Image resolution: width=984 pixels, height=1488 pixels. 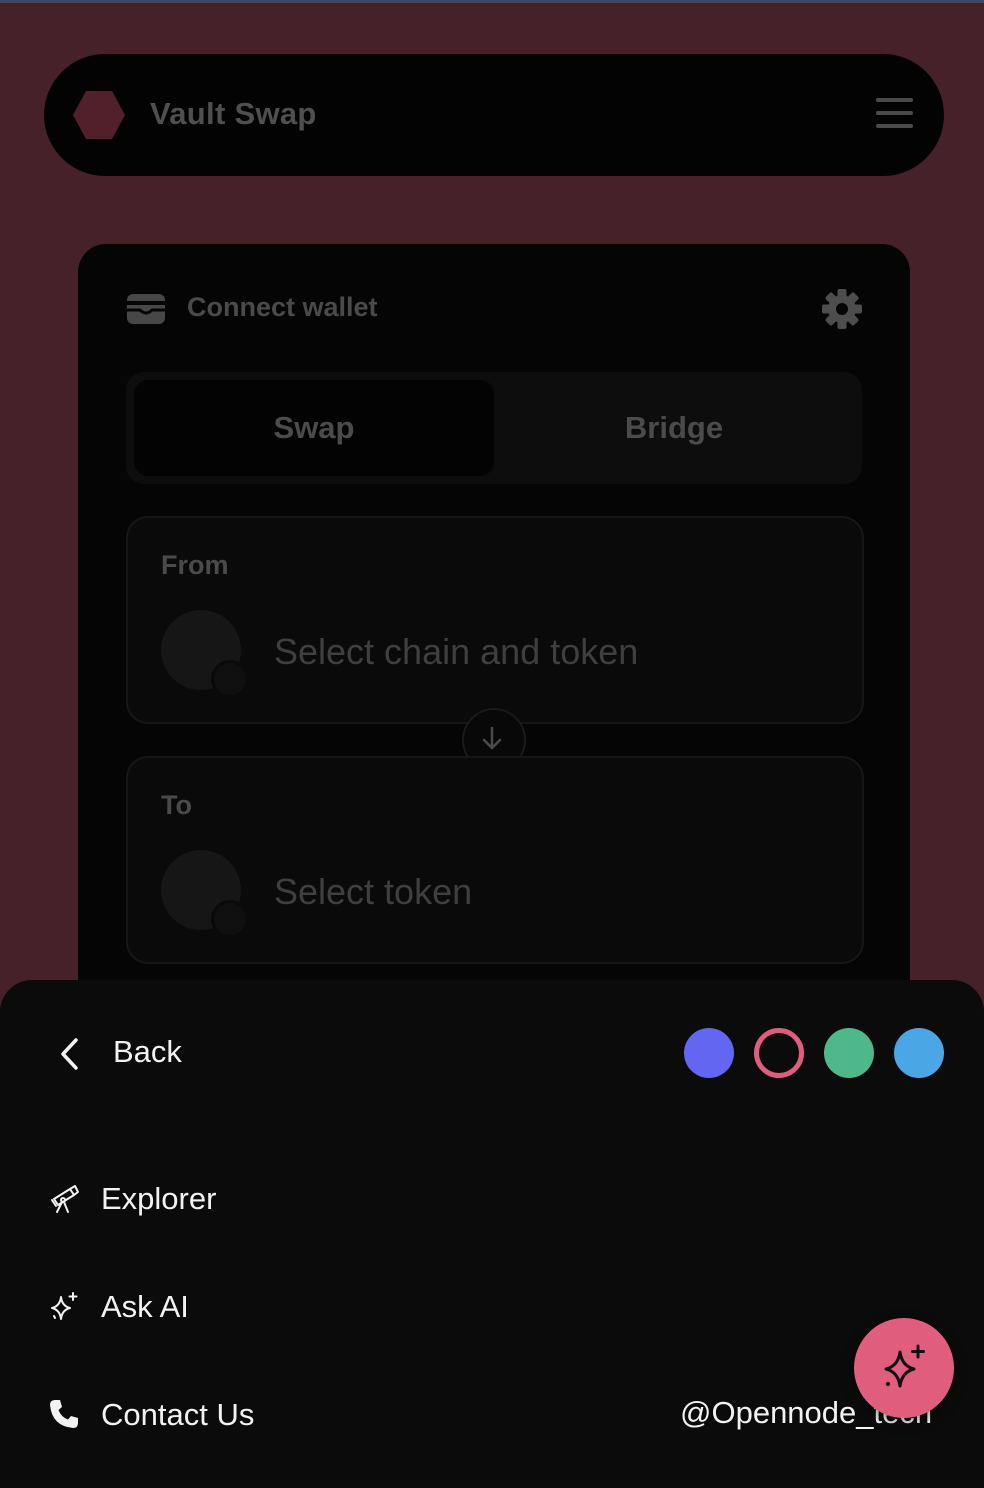 What do you see at coordinates (233, 113) in the screenshot?
I see `app-title: Vault Swap` at bounding box center [233, 113].